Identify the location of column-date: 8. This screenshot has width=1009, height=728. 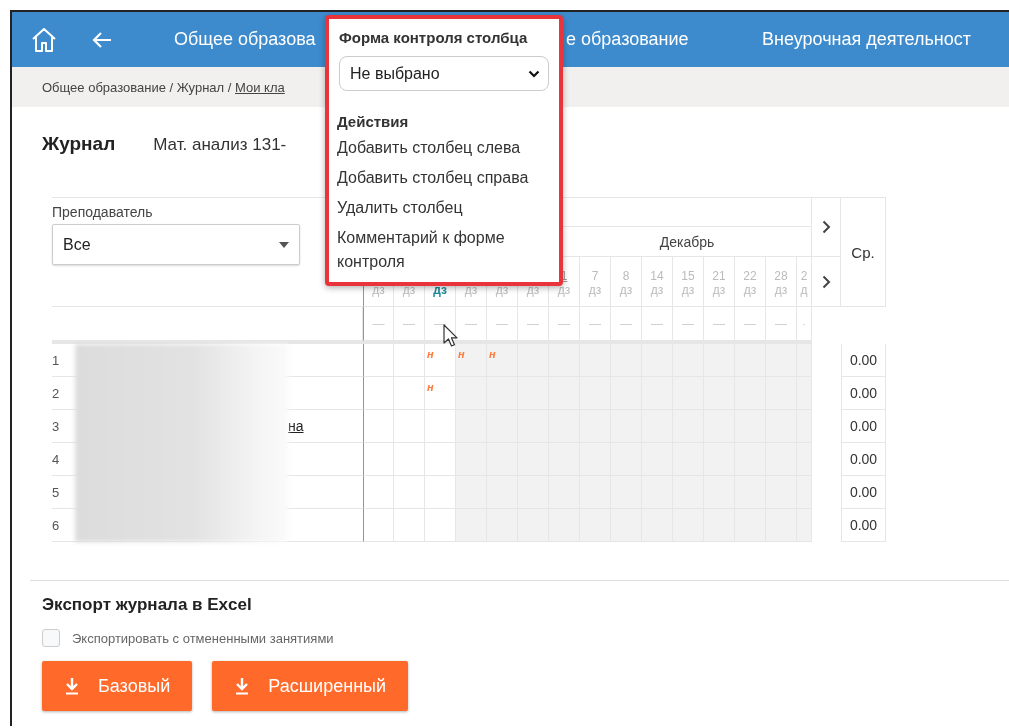
(626, 270).